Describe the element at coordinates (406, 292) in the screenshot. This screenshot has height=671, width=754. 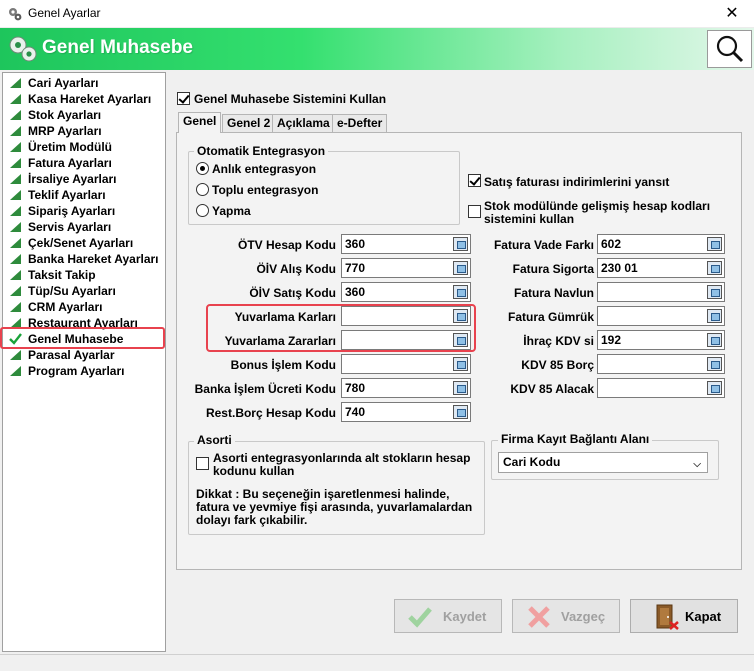
I see `input-oiv-satis-kodu: 360` at that location.